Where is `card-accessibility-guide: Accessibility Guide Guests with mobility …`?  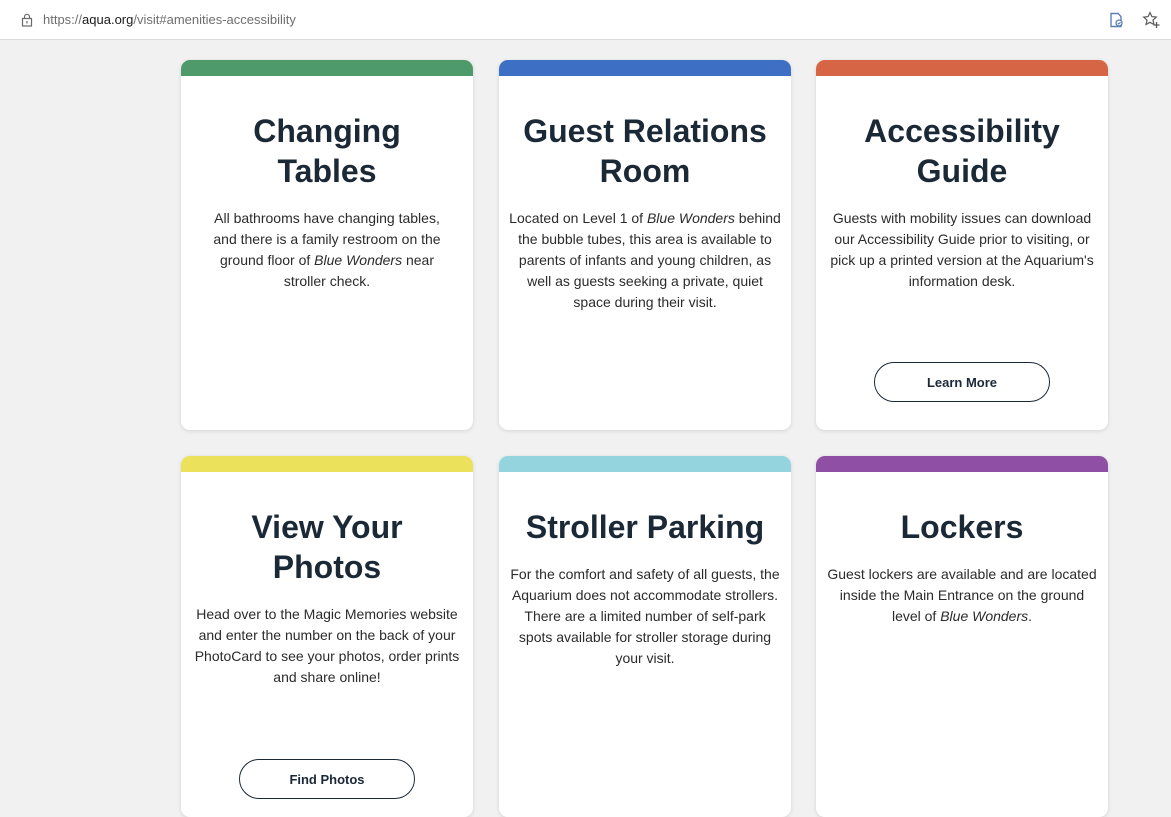
card-accessibility-guide: Accessibility Guide Guests with mobility … is located at coordinates (962, 245).